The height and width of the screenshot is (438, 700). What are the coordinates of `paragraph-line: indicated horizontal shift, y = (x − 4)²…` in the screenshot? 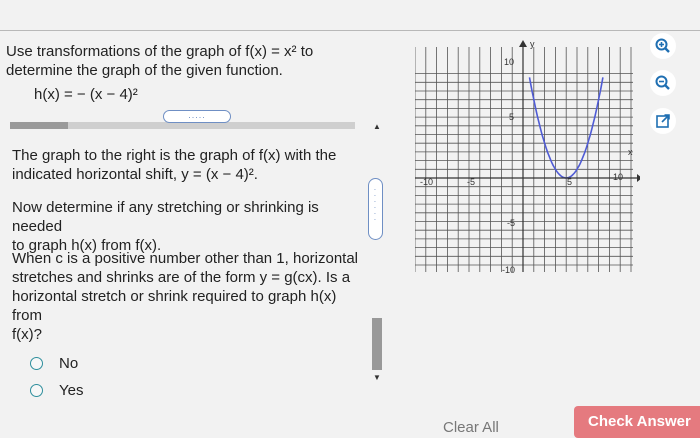 It's located at (135, 174).